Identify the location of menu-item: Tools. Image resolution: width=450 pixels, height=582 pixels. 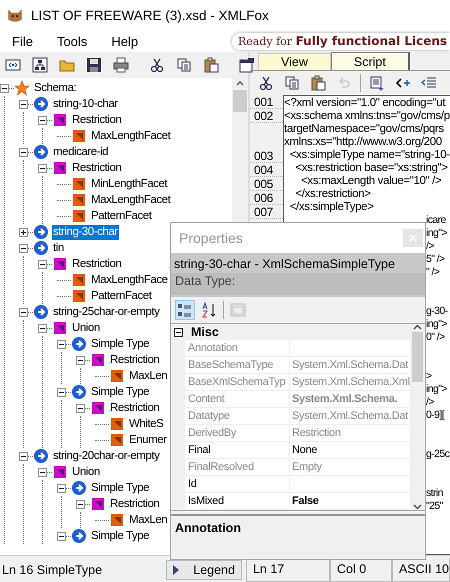
(72, 41).